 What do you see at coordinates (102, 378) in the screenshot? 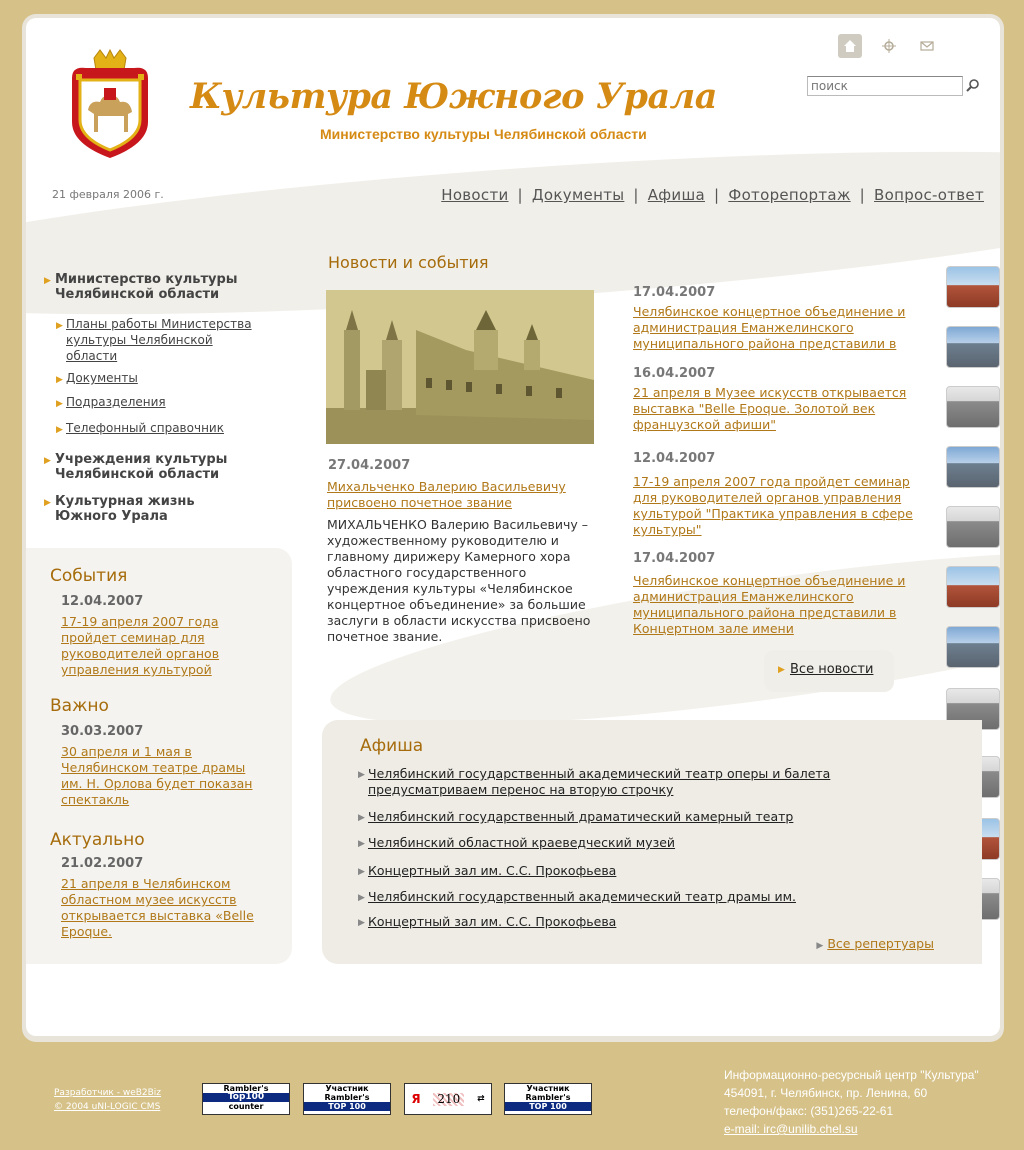
I see `submenu-documents-label: Документы` at bounding box center [102, 378].